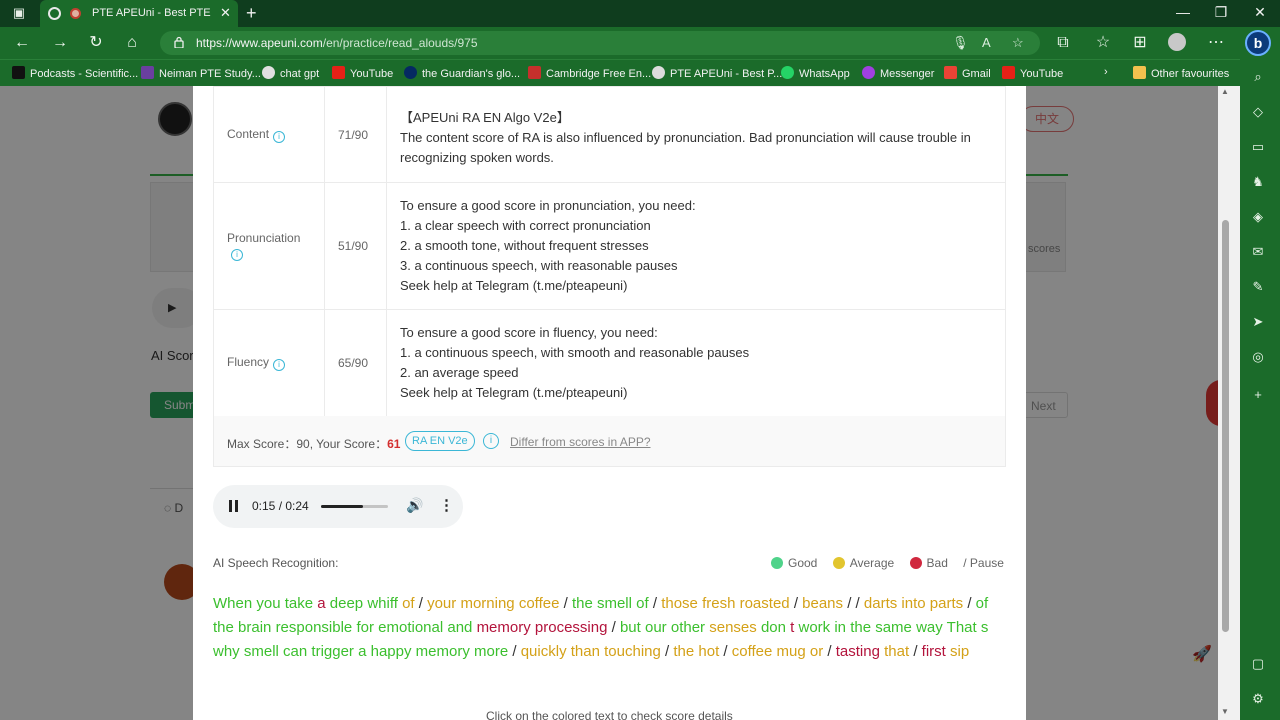  I want to click on extensions-icon: ⧉, so click(1063, 43).